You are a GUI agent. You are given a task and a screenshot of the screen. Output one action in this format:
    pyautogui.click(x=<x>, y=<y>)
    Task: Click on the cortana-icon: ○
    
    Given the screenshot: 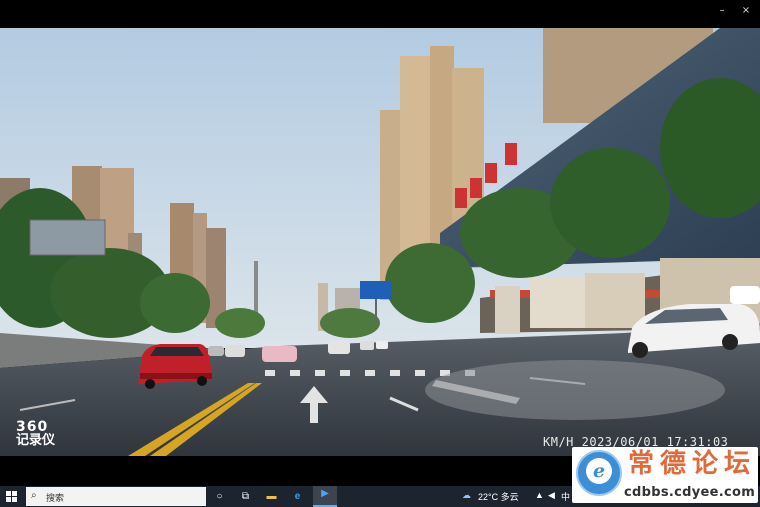 What is the action you would take?
    pyautogui.click(x=219, y=496)
    